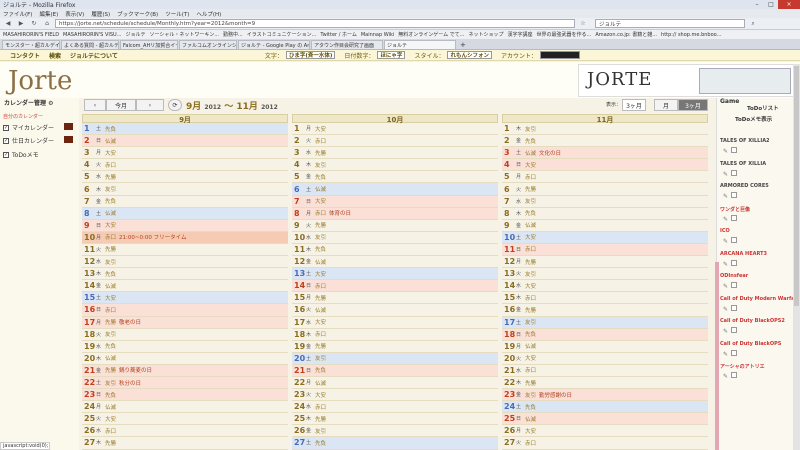  What do you see at coordinates (185, 177) in the screenshot?
I see `day-cell: 5 水先勝` at bounding box center [185, 177].